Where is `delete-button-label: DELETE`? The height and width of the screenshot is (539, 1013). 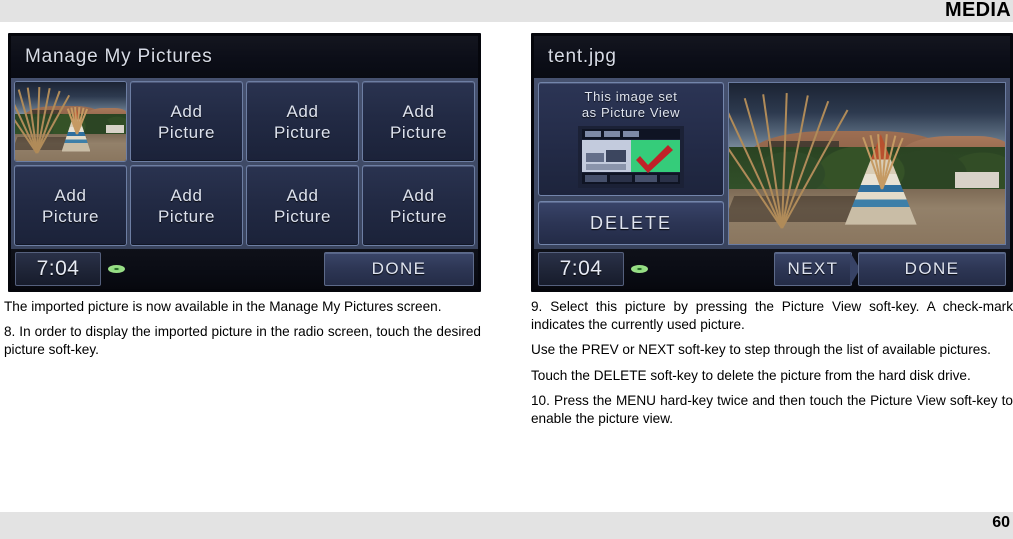 delete-button-label: DELETE is located at coordinates (631, 222).